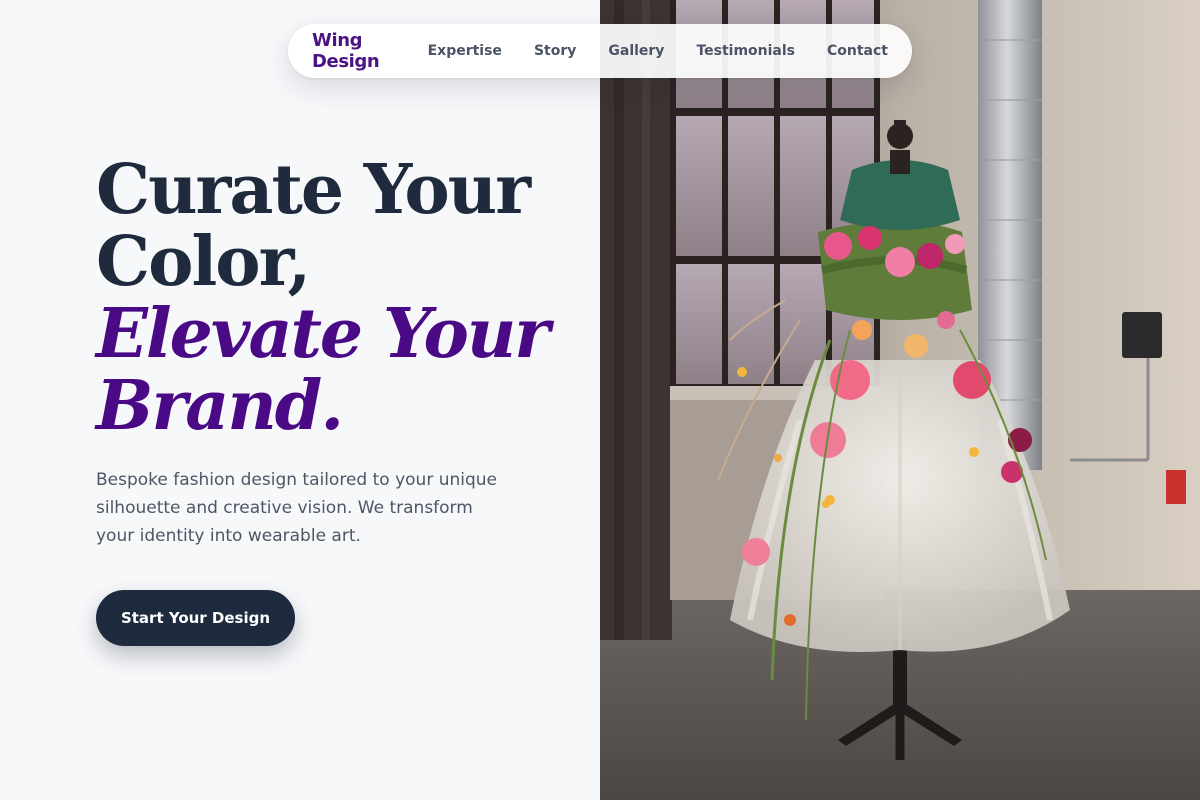 This screenshot has height=800, width=1200. Describe the element at coordinates (195, 618) in the screenshot. I see `start-your-design-button: Start Your Design` at that location.